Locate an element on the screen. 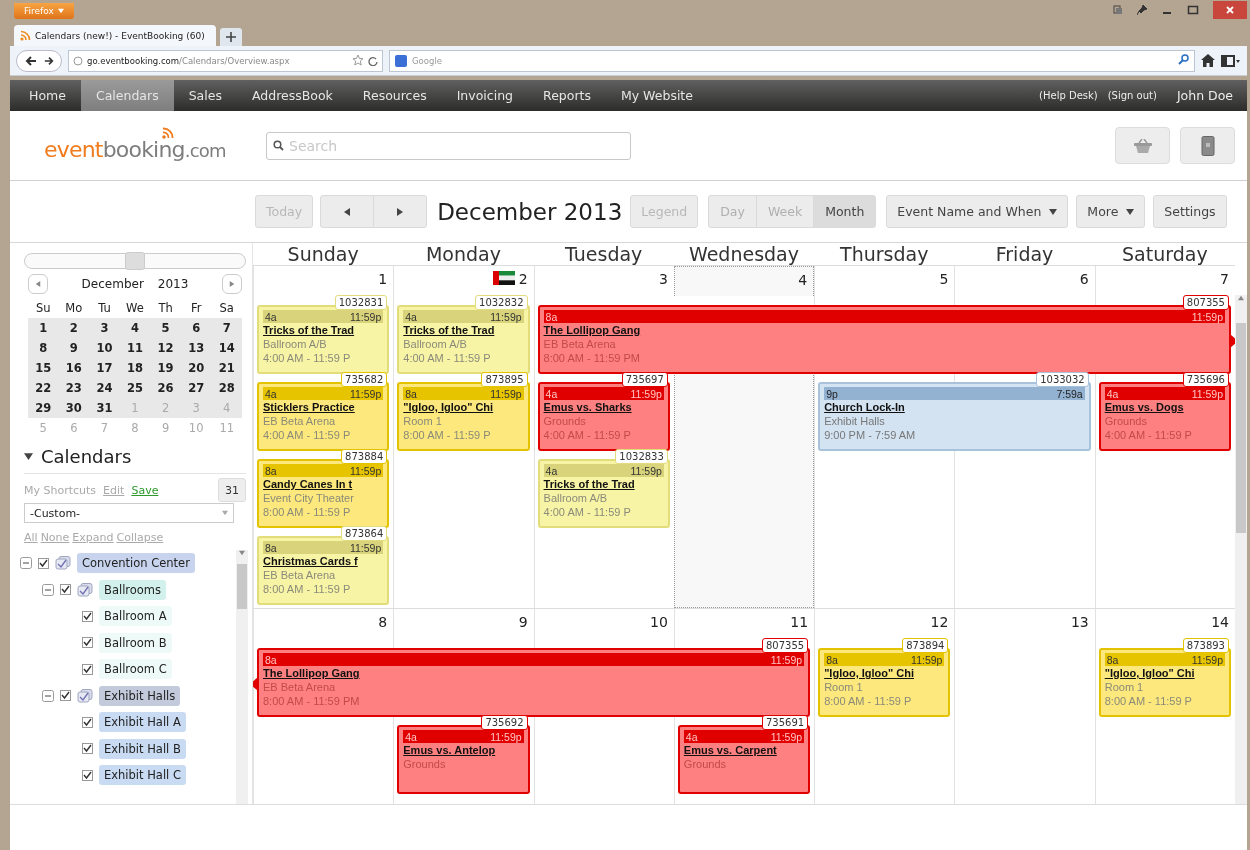  event-card: 8a 11:59p "Igloo, Igloo" Chi Room 1 8:00 AM - 11:59 P is located at coordinates (463, 416).